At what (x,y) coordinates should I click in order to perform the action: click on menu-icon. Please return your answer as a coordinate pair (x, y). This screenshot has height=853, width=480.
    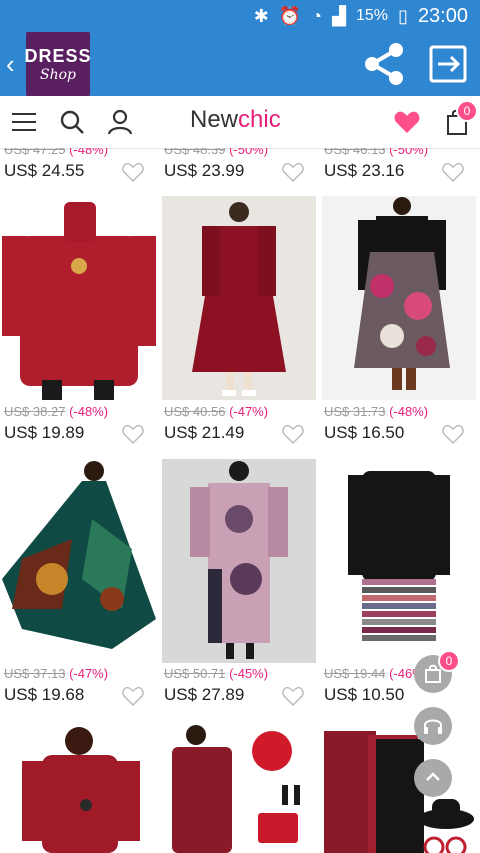
    Looking at the image, I should click on (24, 122).